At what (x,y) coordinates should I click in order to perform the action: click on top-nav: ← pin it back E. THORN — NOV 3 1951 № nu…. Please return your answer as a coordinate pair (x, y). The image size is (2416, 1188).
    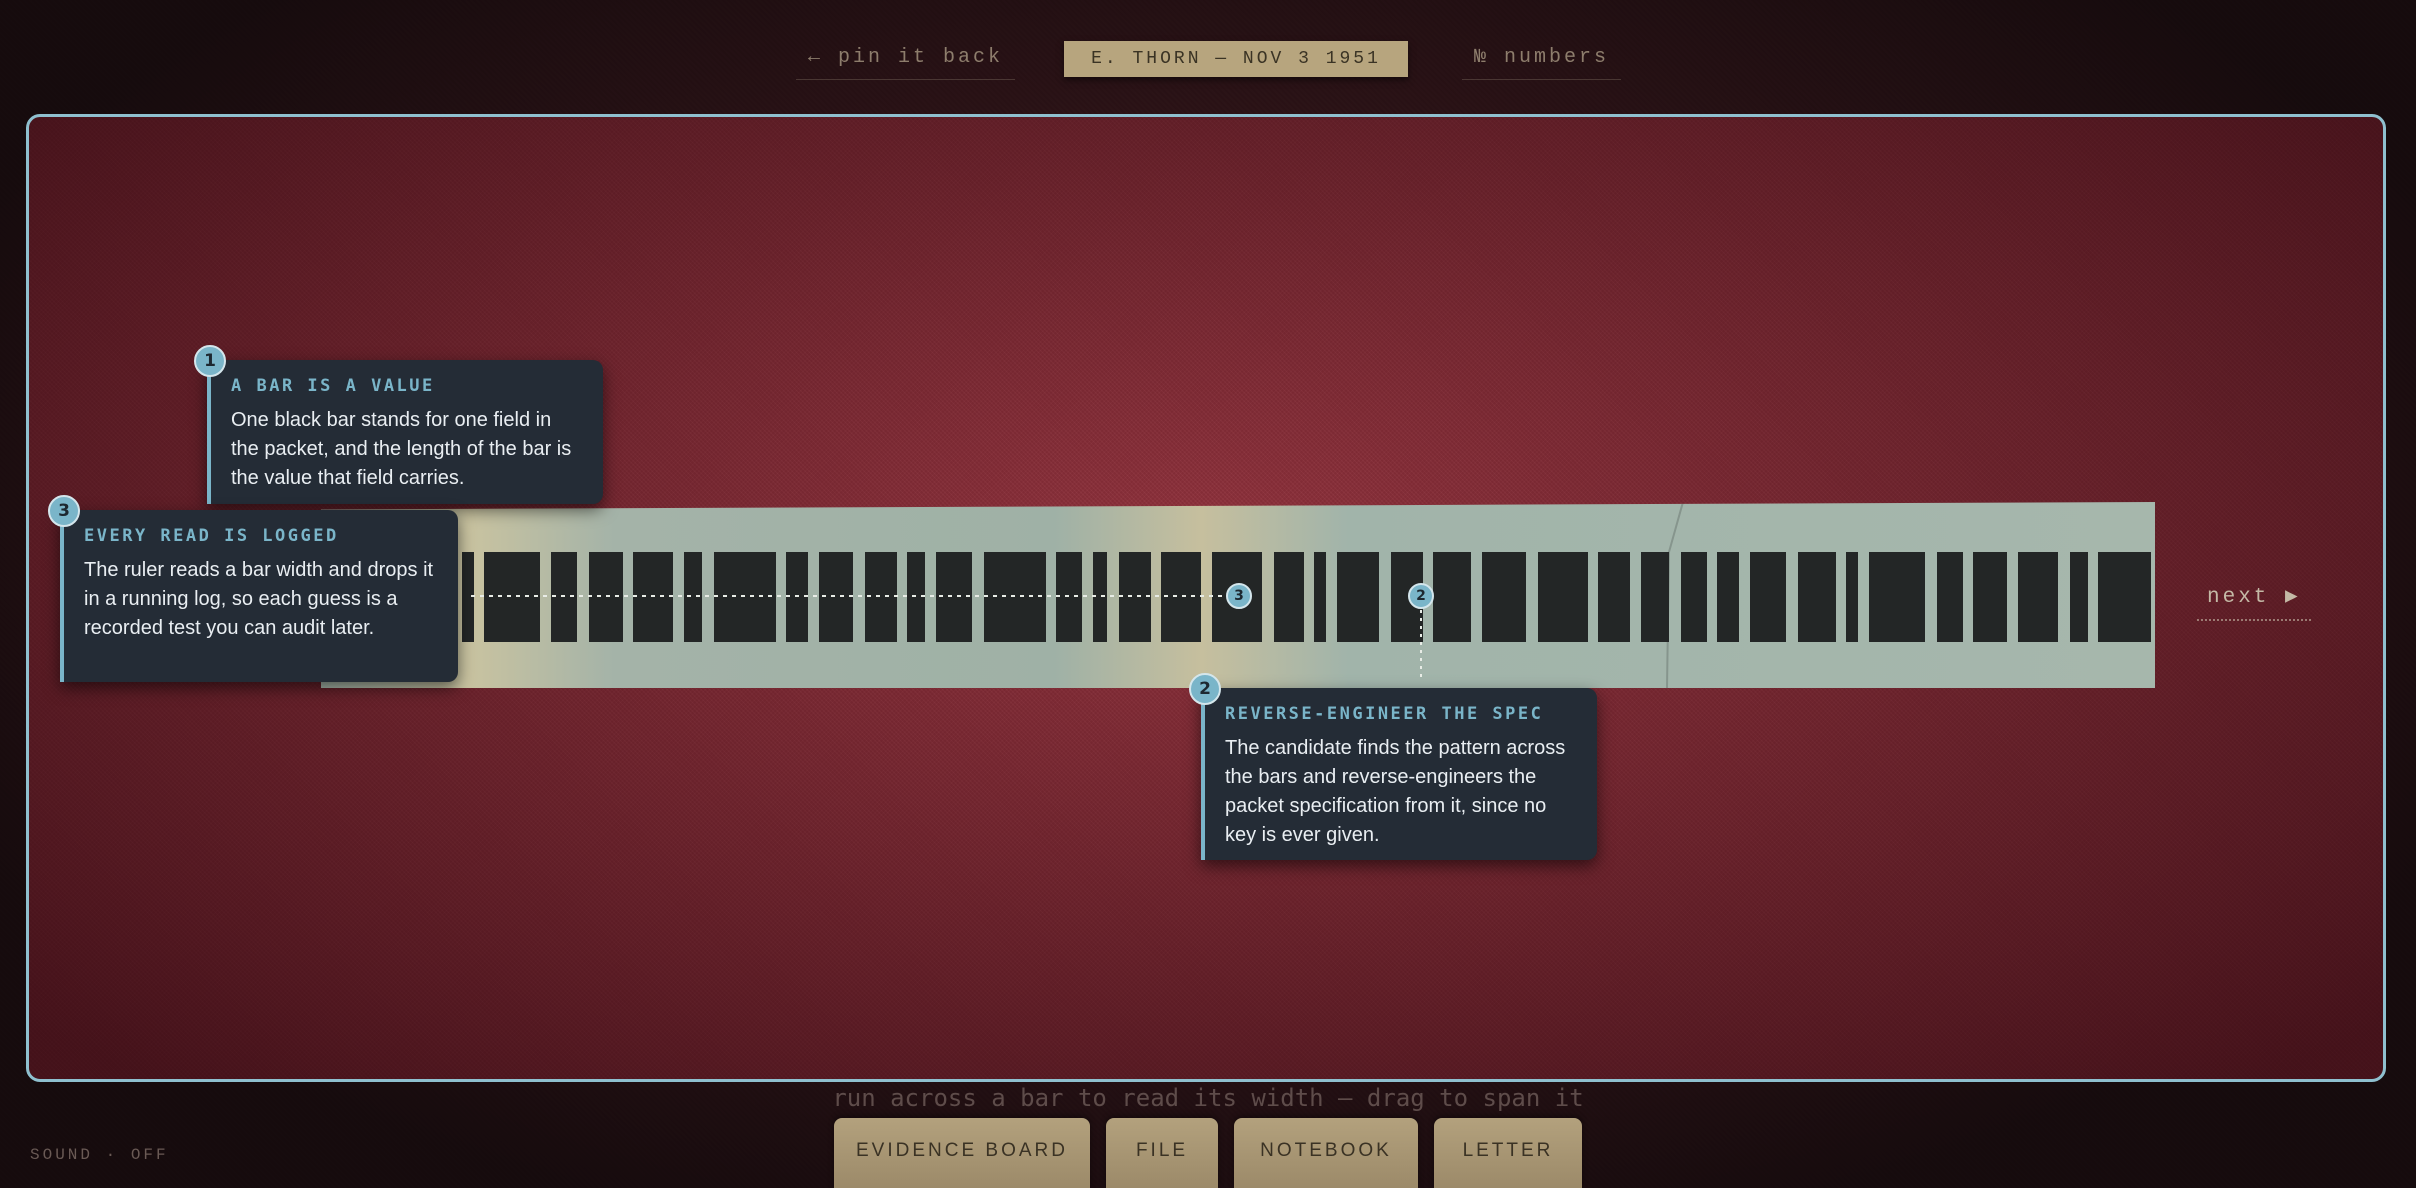
    Looking at the image, I should click on (1208, 60).